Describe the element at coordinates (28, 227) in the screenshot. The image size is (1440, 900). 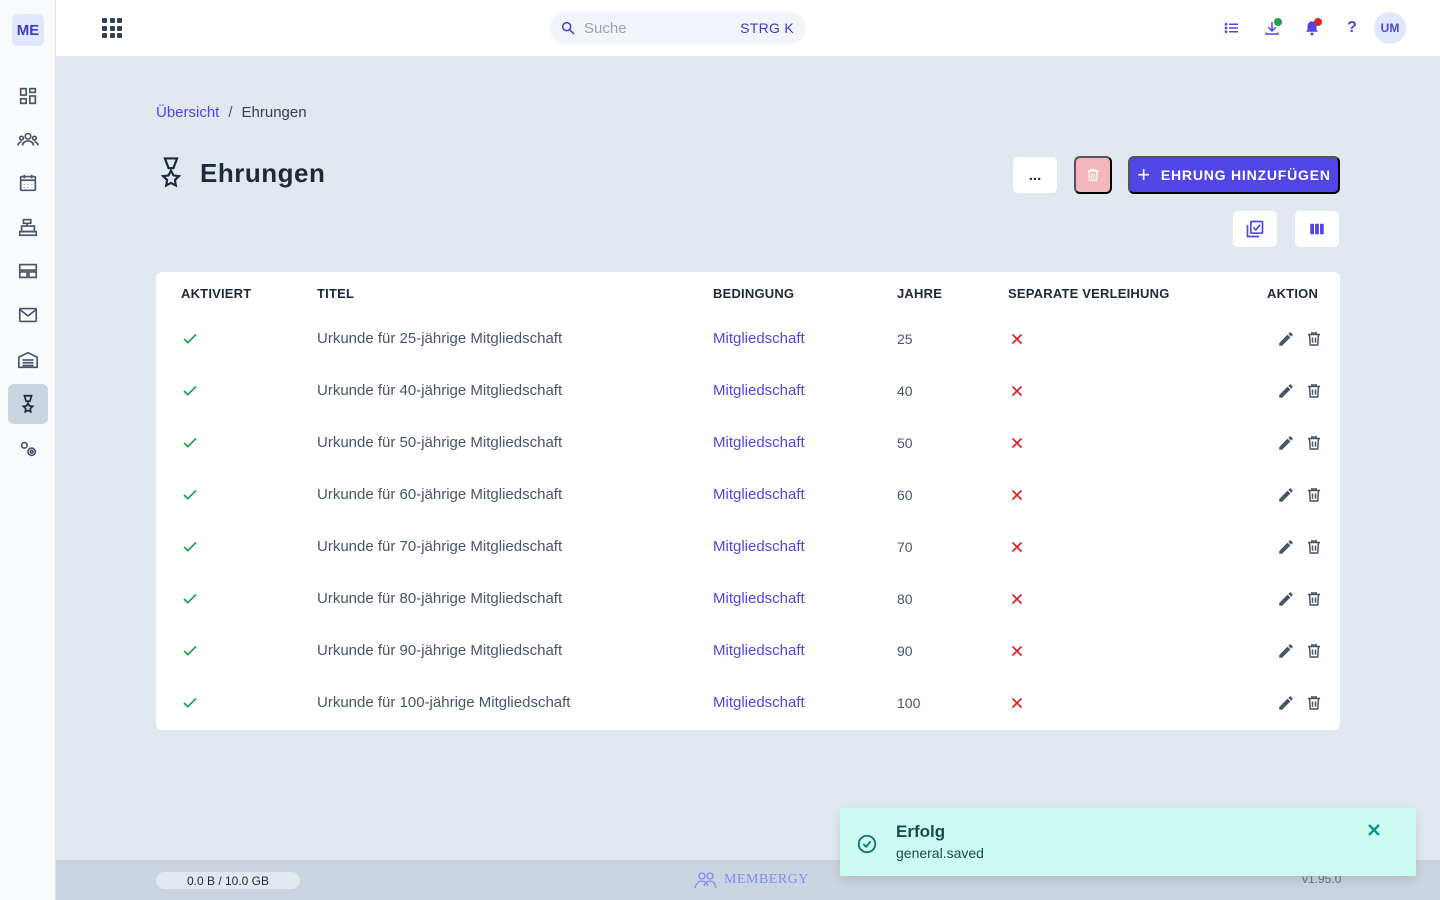
I see `sidebar-item-cash-register` at that location.